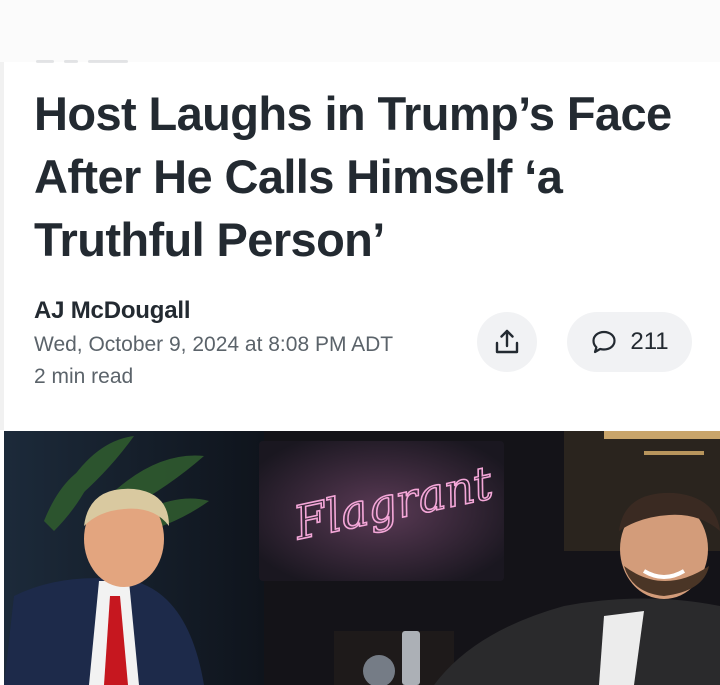 The image size is (720, 685). Describe the element at coordinates (112, 311) in the screenshot. I see `author-name: AJ McDougall` at that location.